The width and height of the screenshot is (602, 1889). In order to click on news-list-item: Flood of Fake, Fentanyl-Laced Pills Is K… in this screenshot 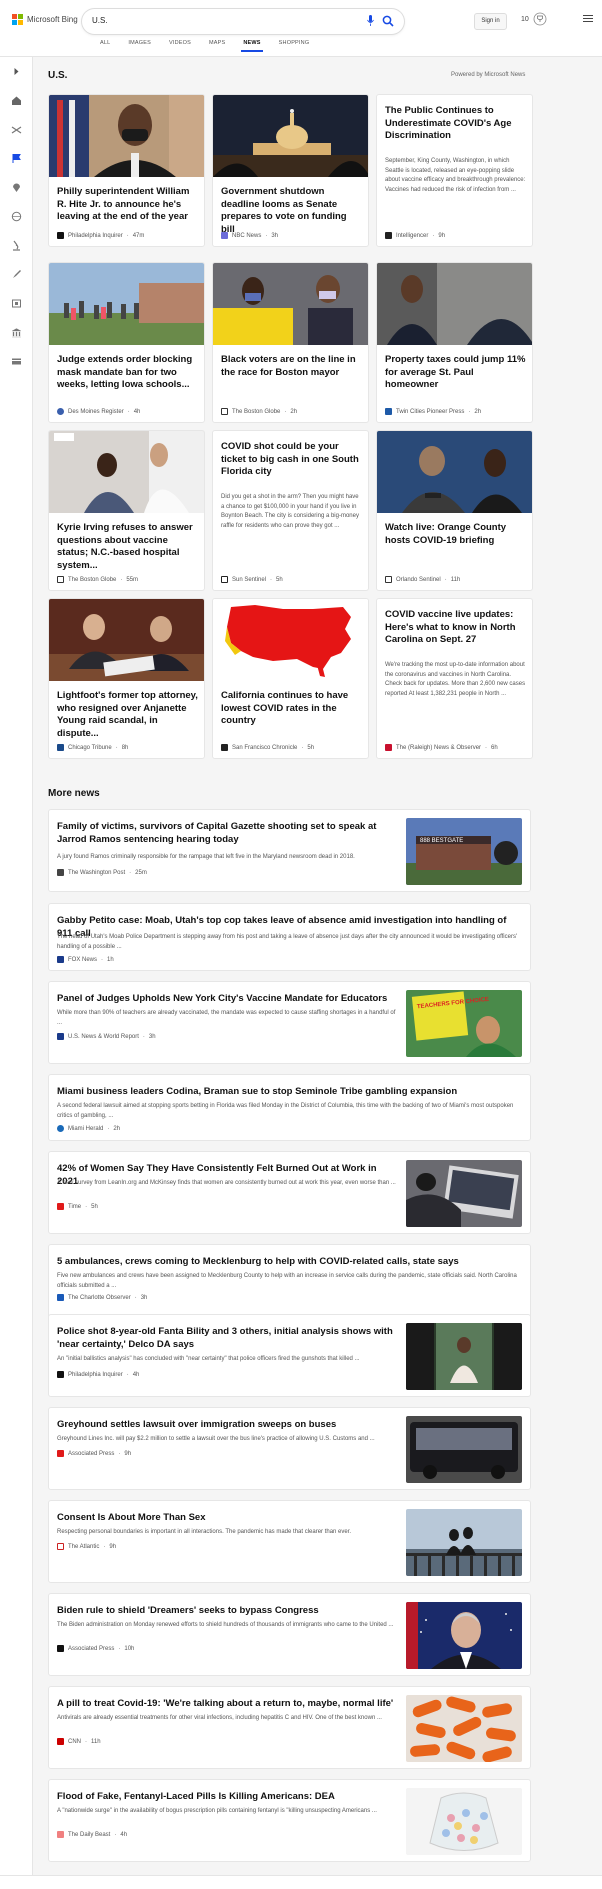, I will do `click(289, 1820)`.